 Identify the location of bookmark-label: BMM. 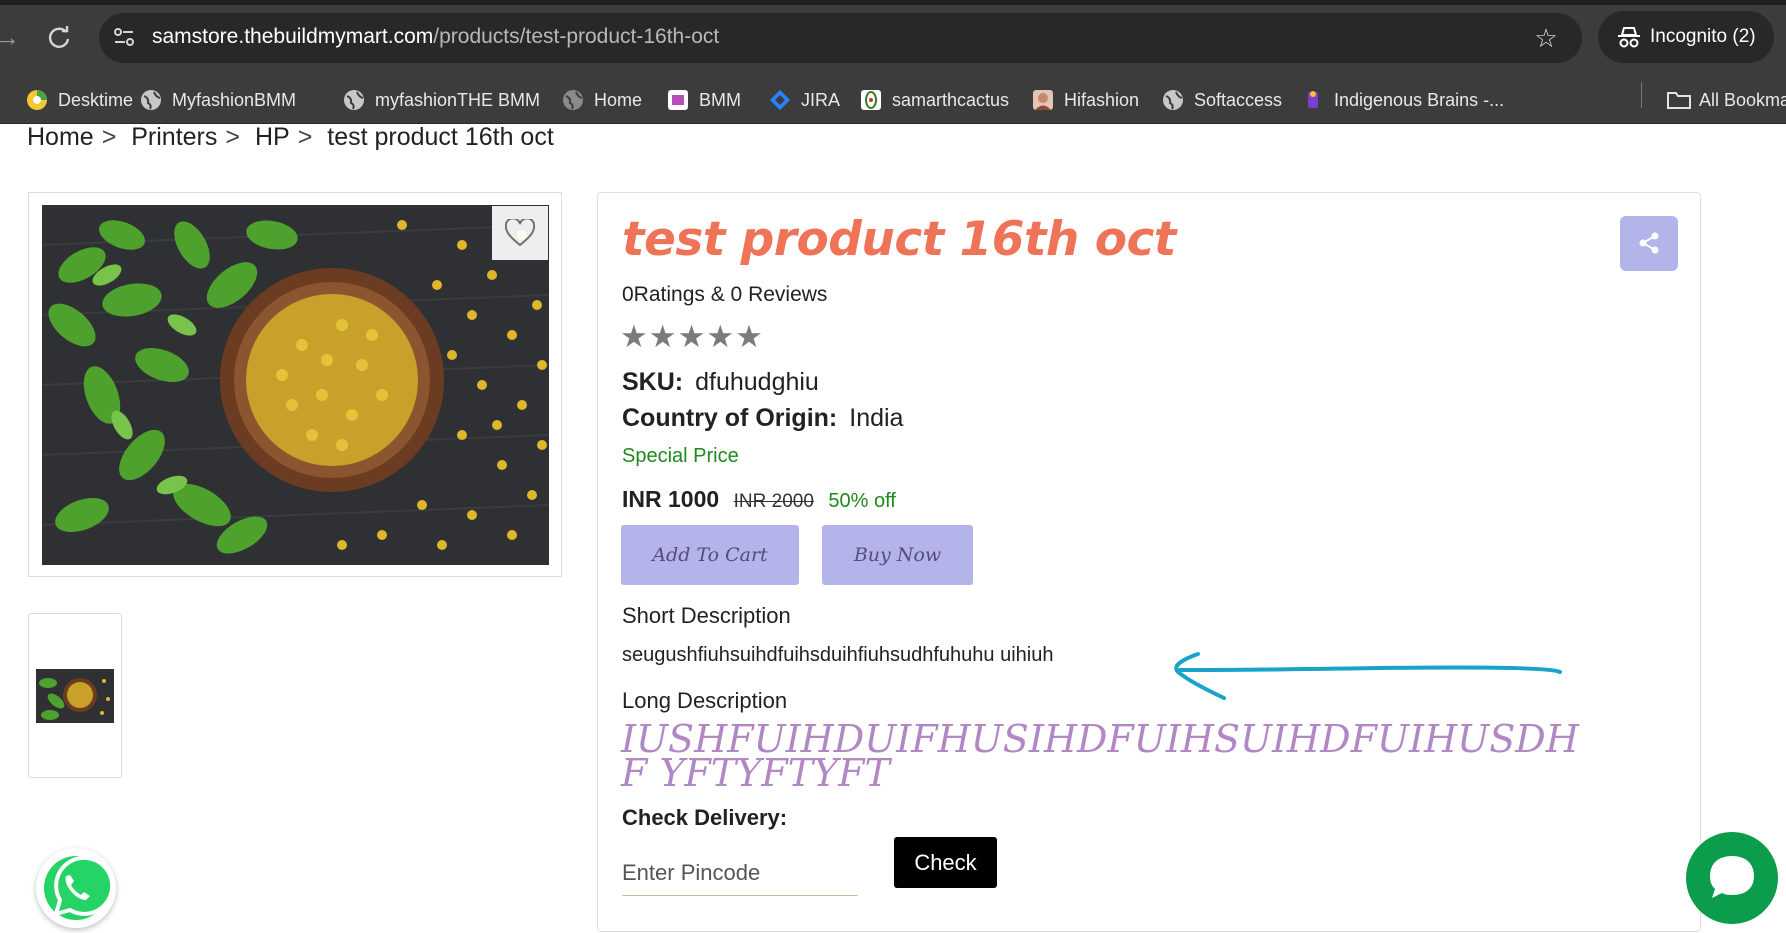
(720, 100).